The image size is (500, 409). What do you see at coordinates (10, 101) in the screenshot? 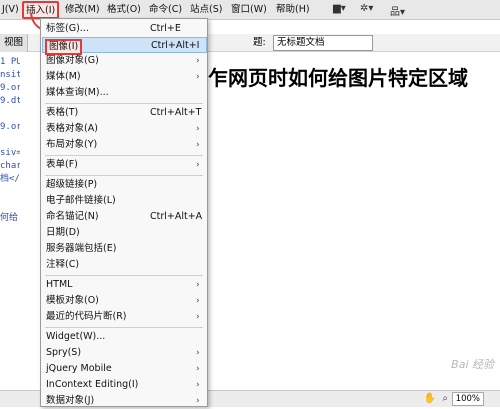
I see `code-line: 9.dtd` at bounding box center [10, 101].